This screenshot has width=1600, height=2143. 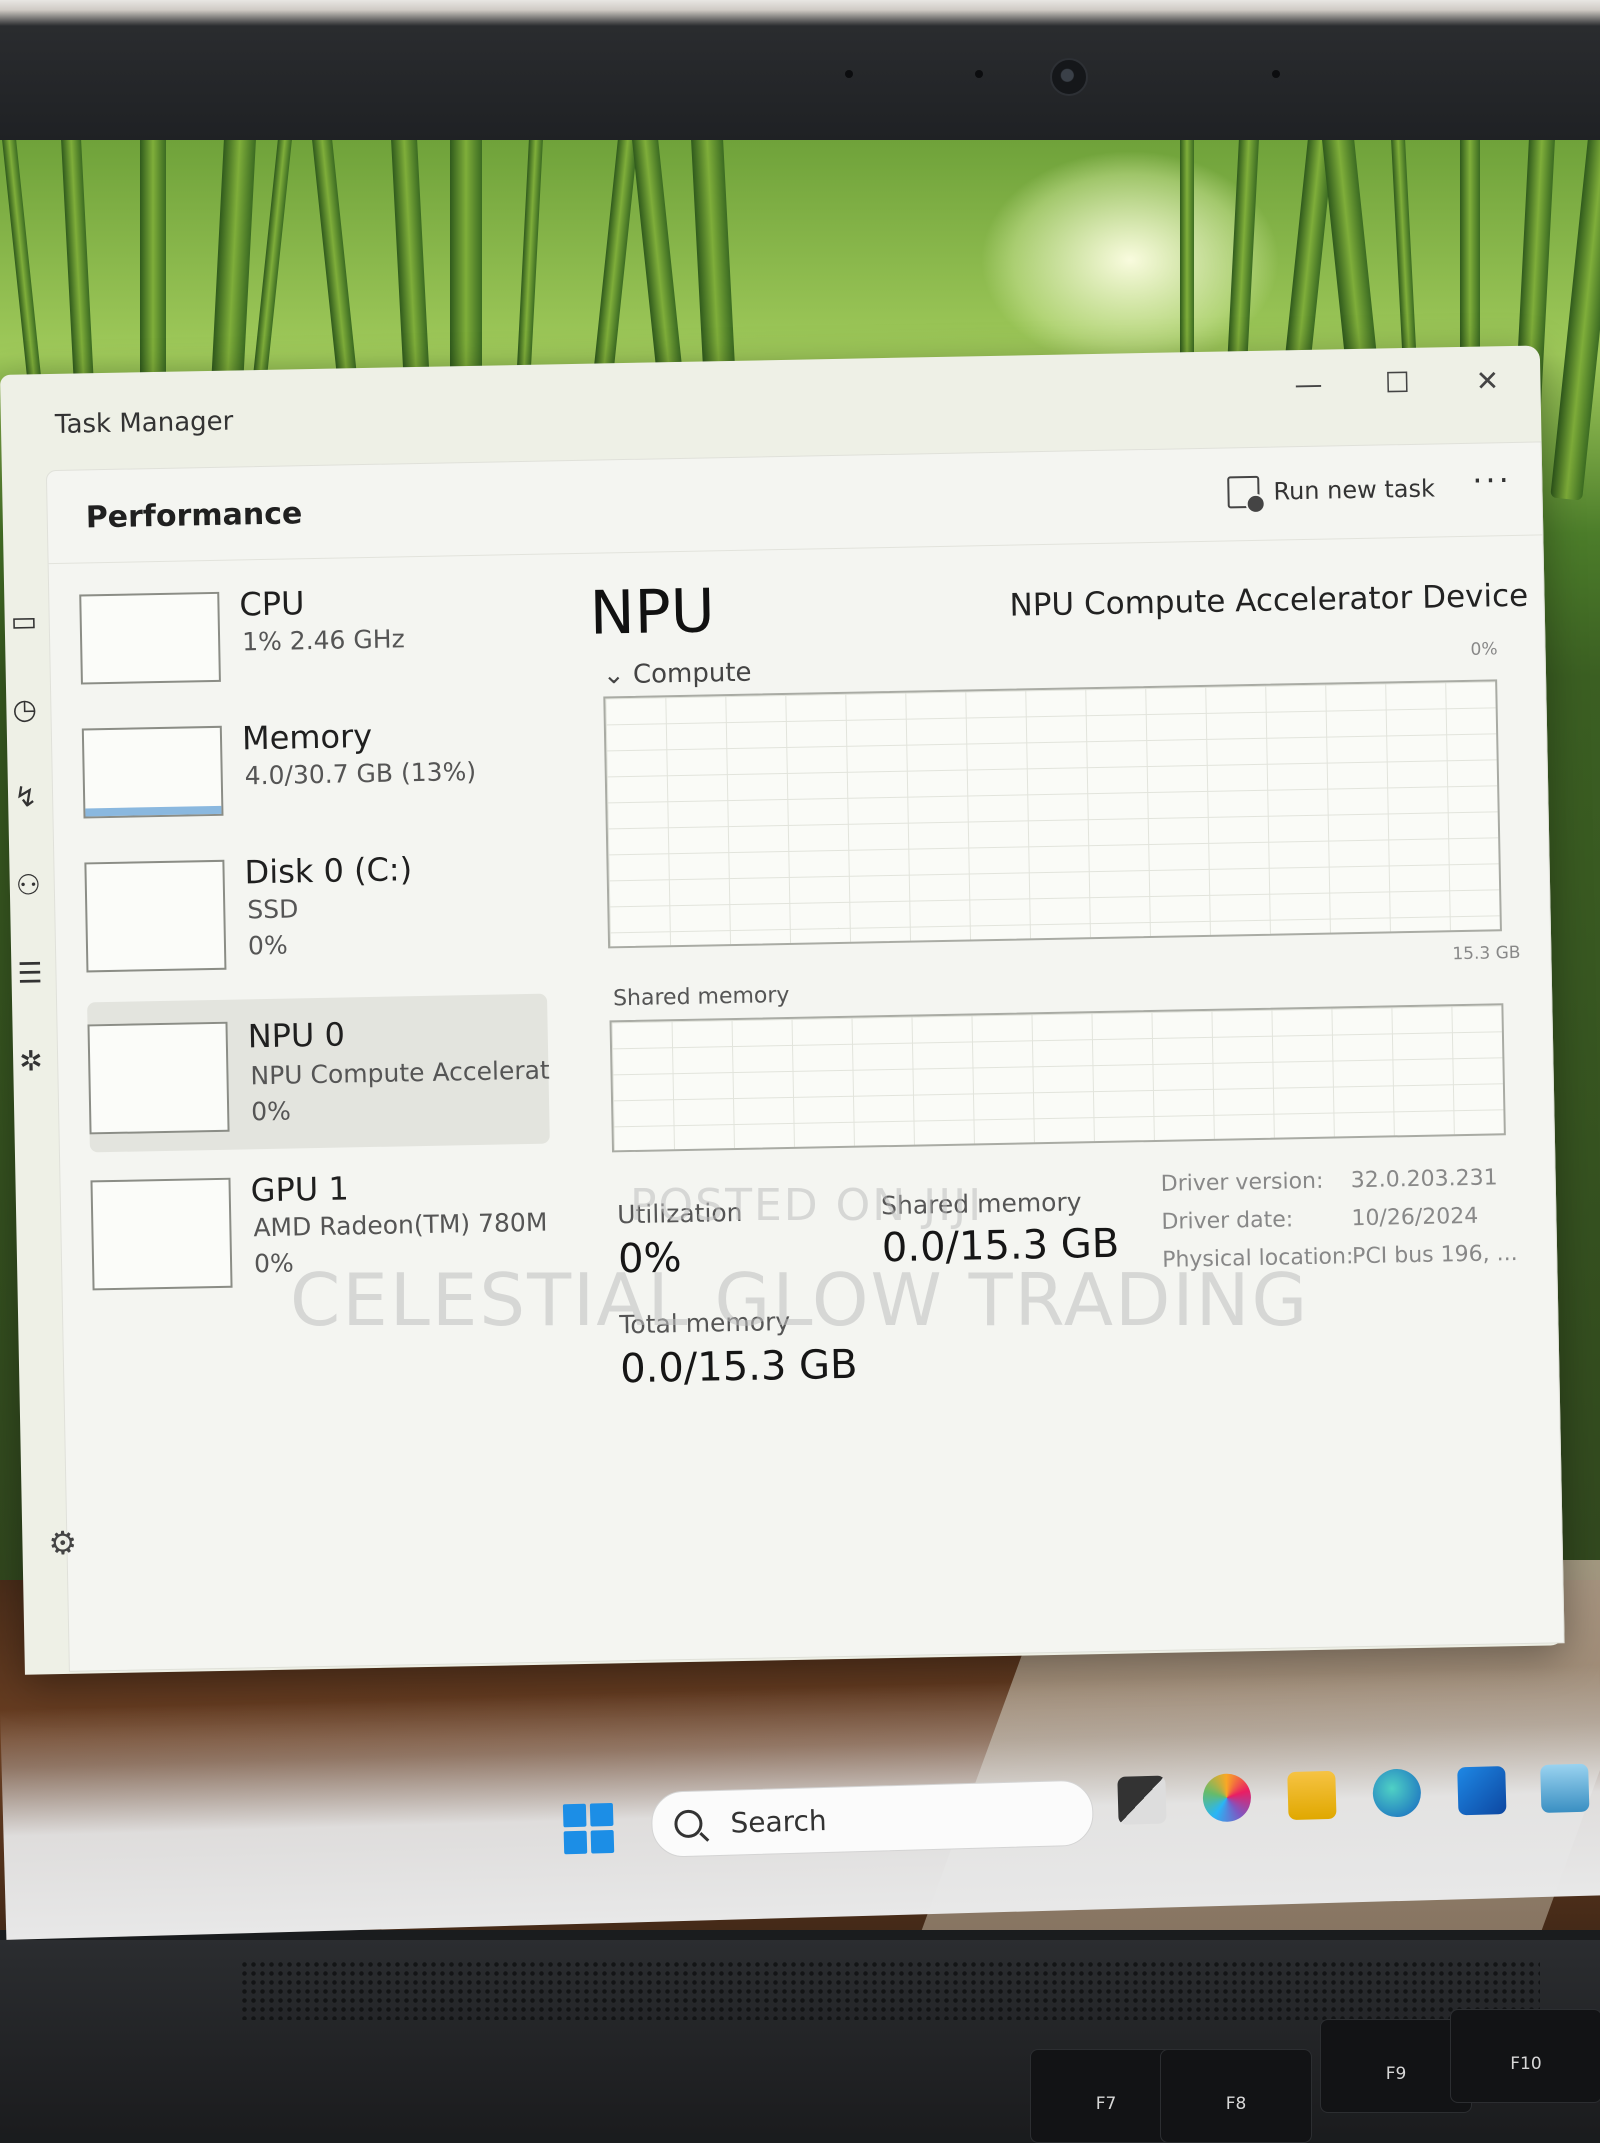 I want to click on device-name: NPU Compute Accelerator Device, so click(x=1269, y=600).